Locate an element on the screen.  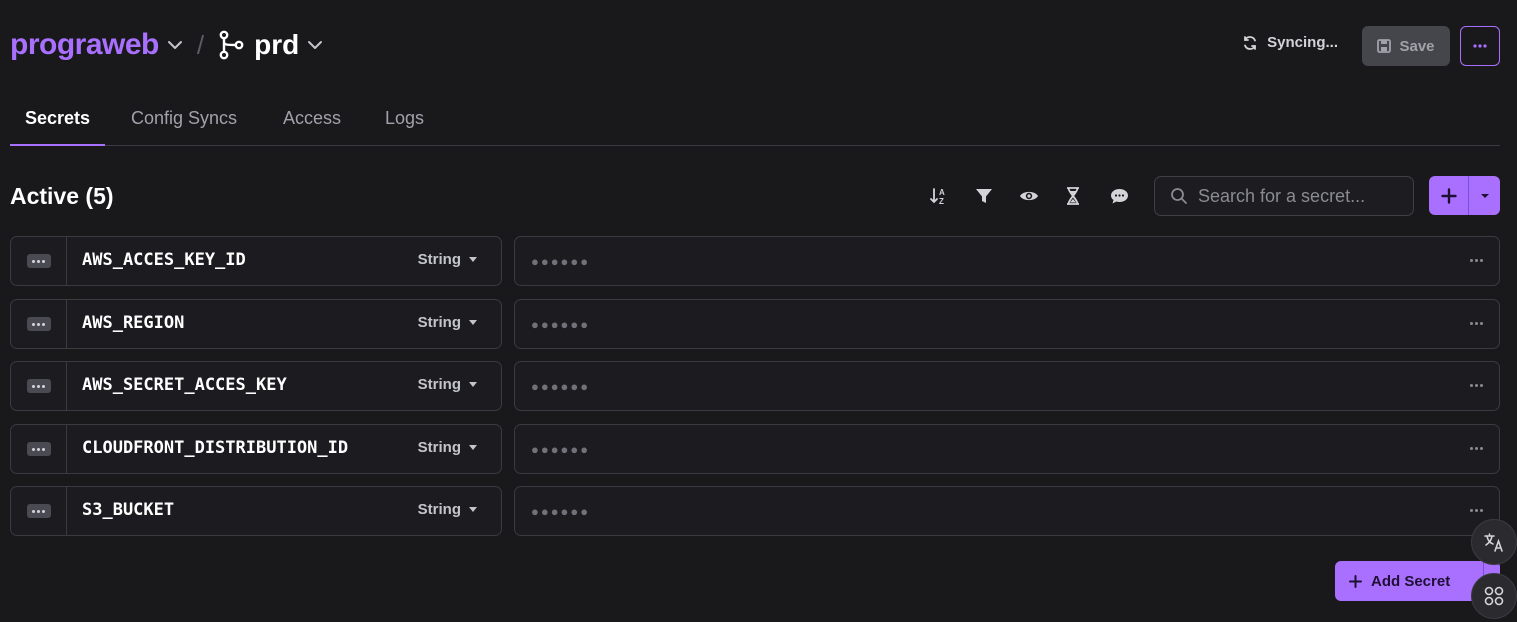
translate-icon is located at coordinates (1493, 542).